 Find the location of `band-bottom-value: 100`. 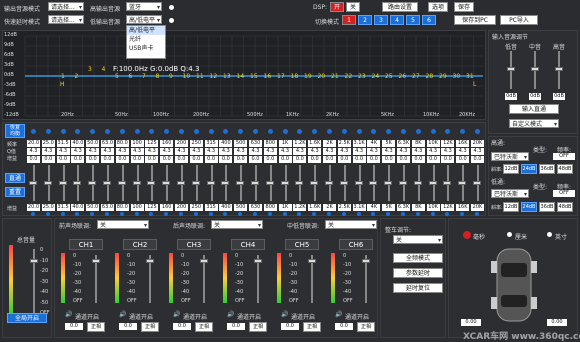

band-bottom-value: 100 is located at coordinates (137, 207).